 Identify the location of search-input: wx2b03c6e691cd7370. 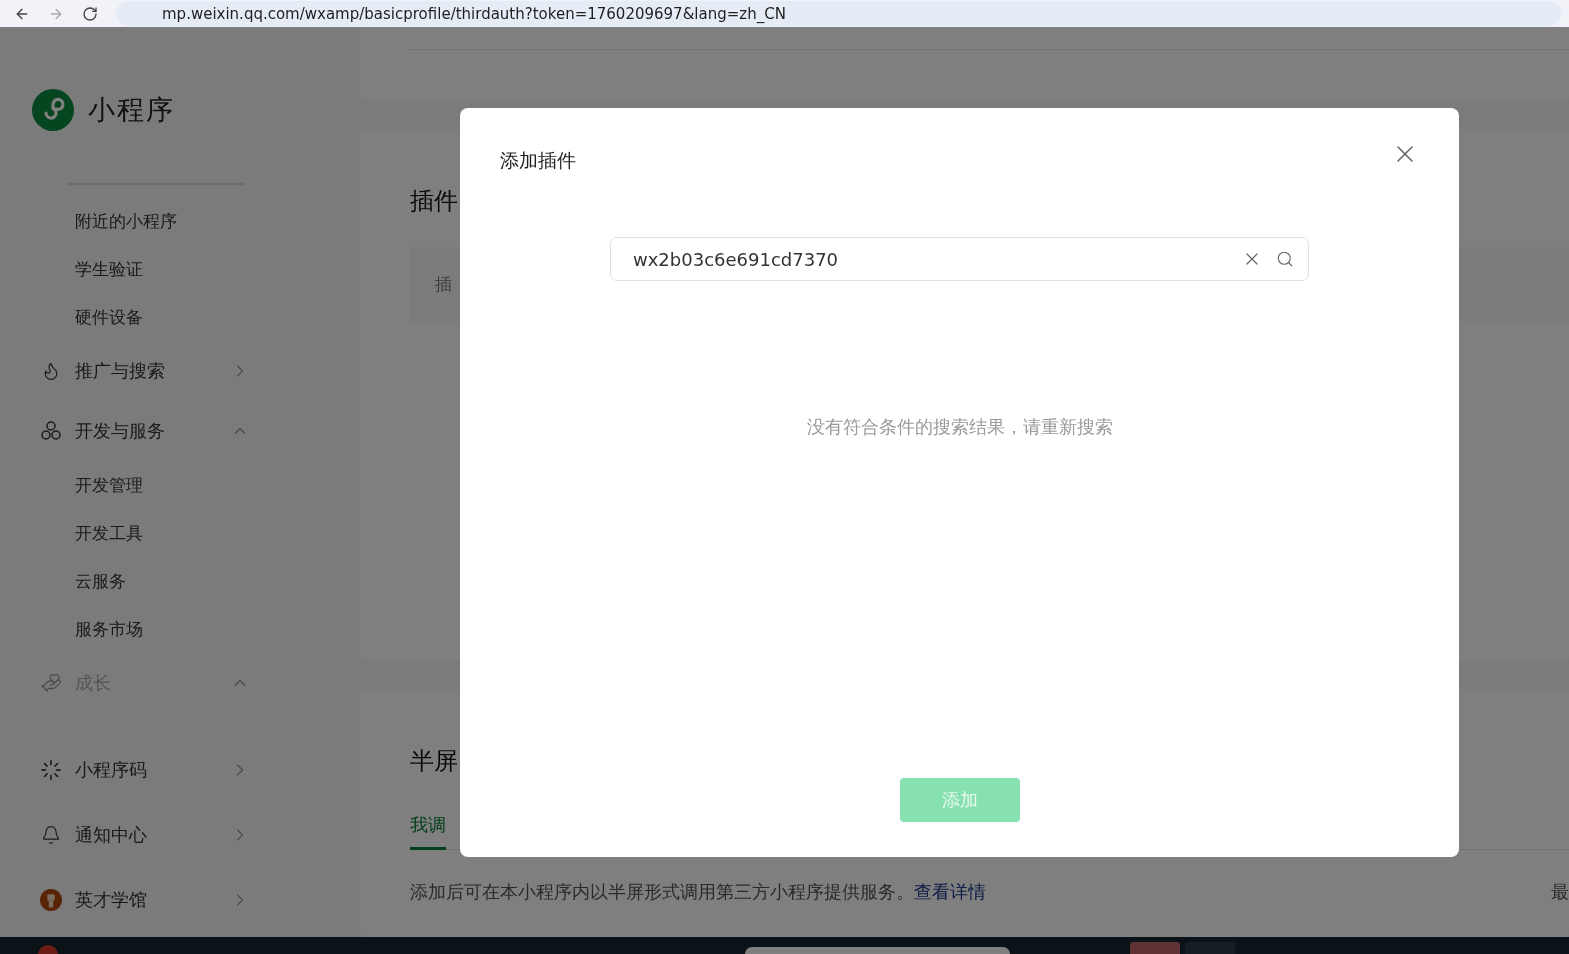
(929, 259).